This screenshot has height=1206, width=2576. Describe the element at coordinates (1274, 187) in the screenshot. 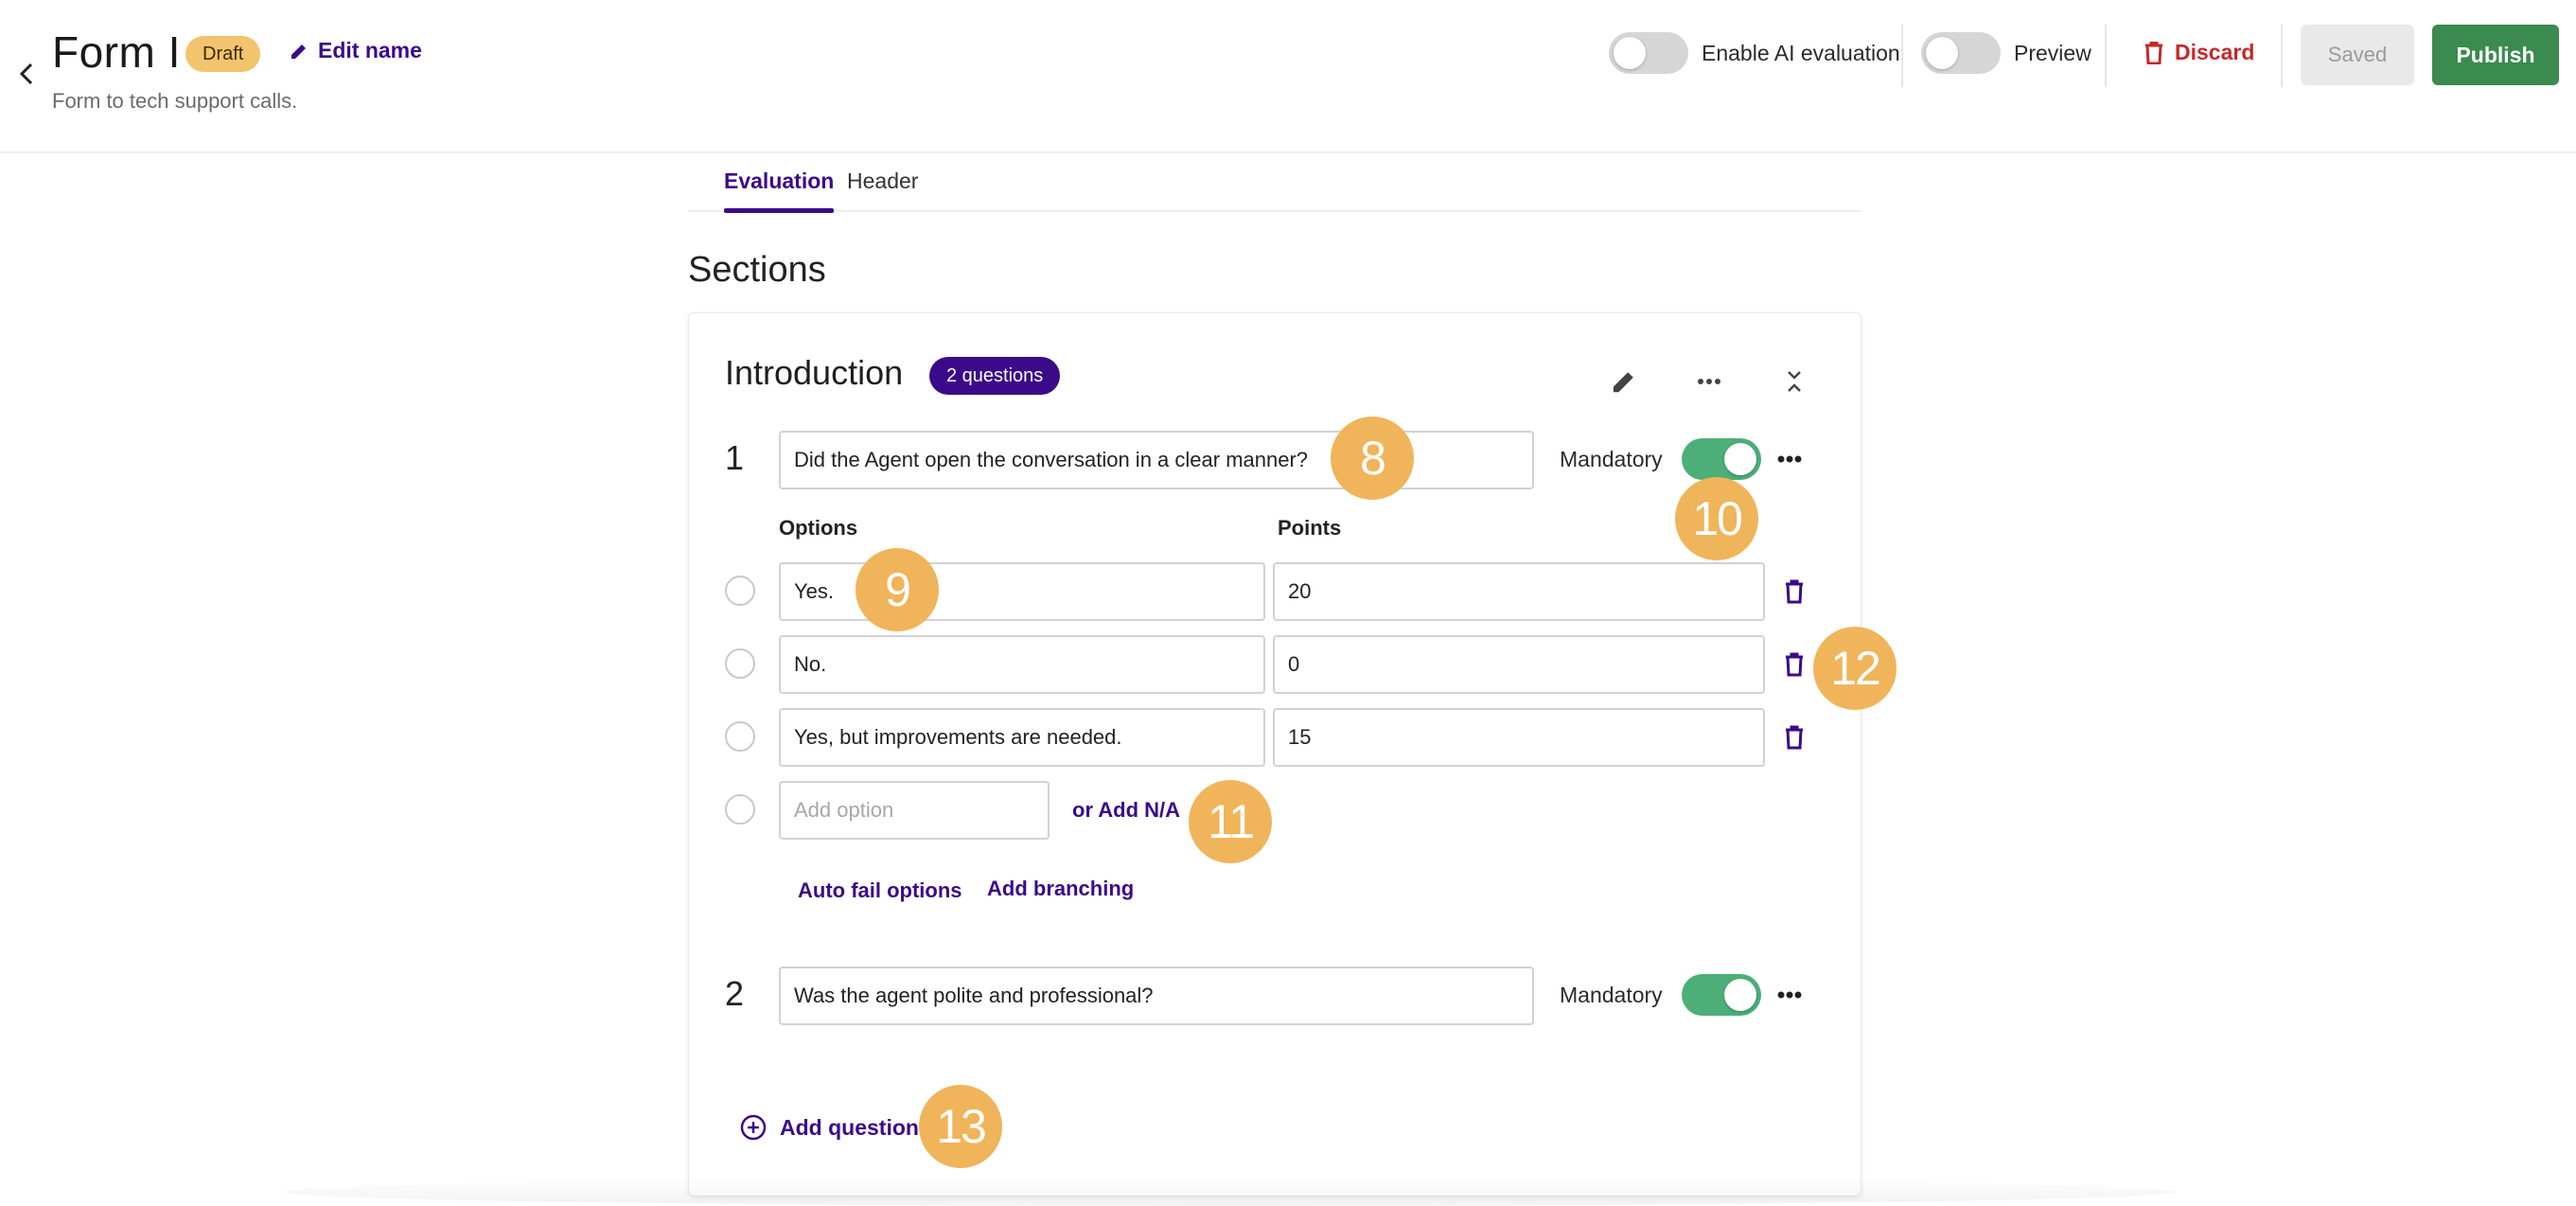

I see `tab-bar: Evaluation Header` at that location.